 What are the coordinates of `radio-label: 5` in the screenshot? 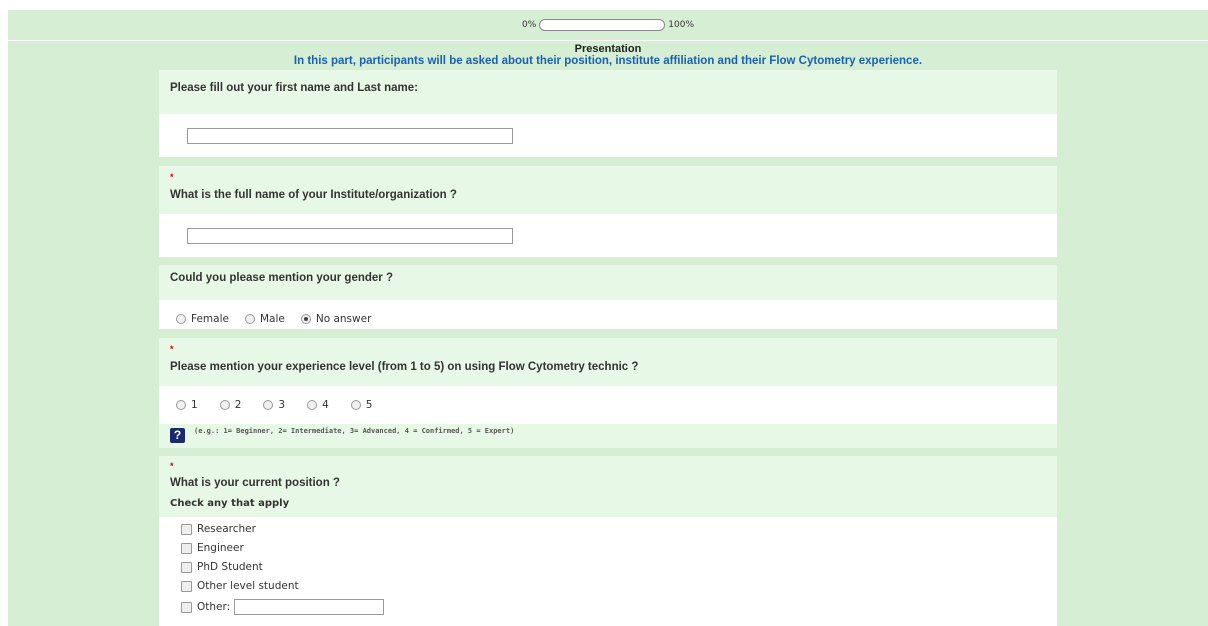 It's located at (369, 405).